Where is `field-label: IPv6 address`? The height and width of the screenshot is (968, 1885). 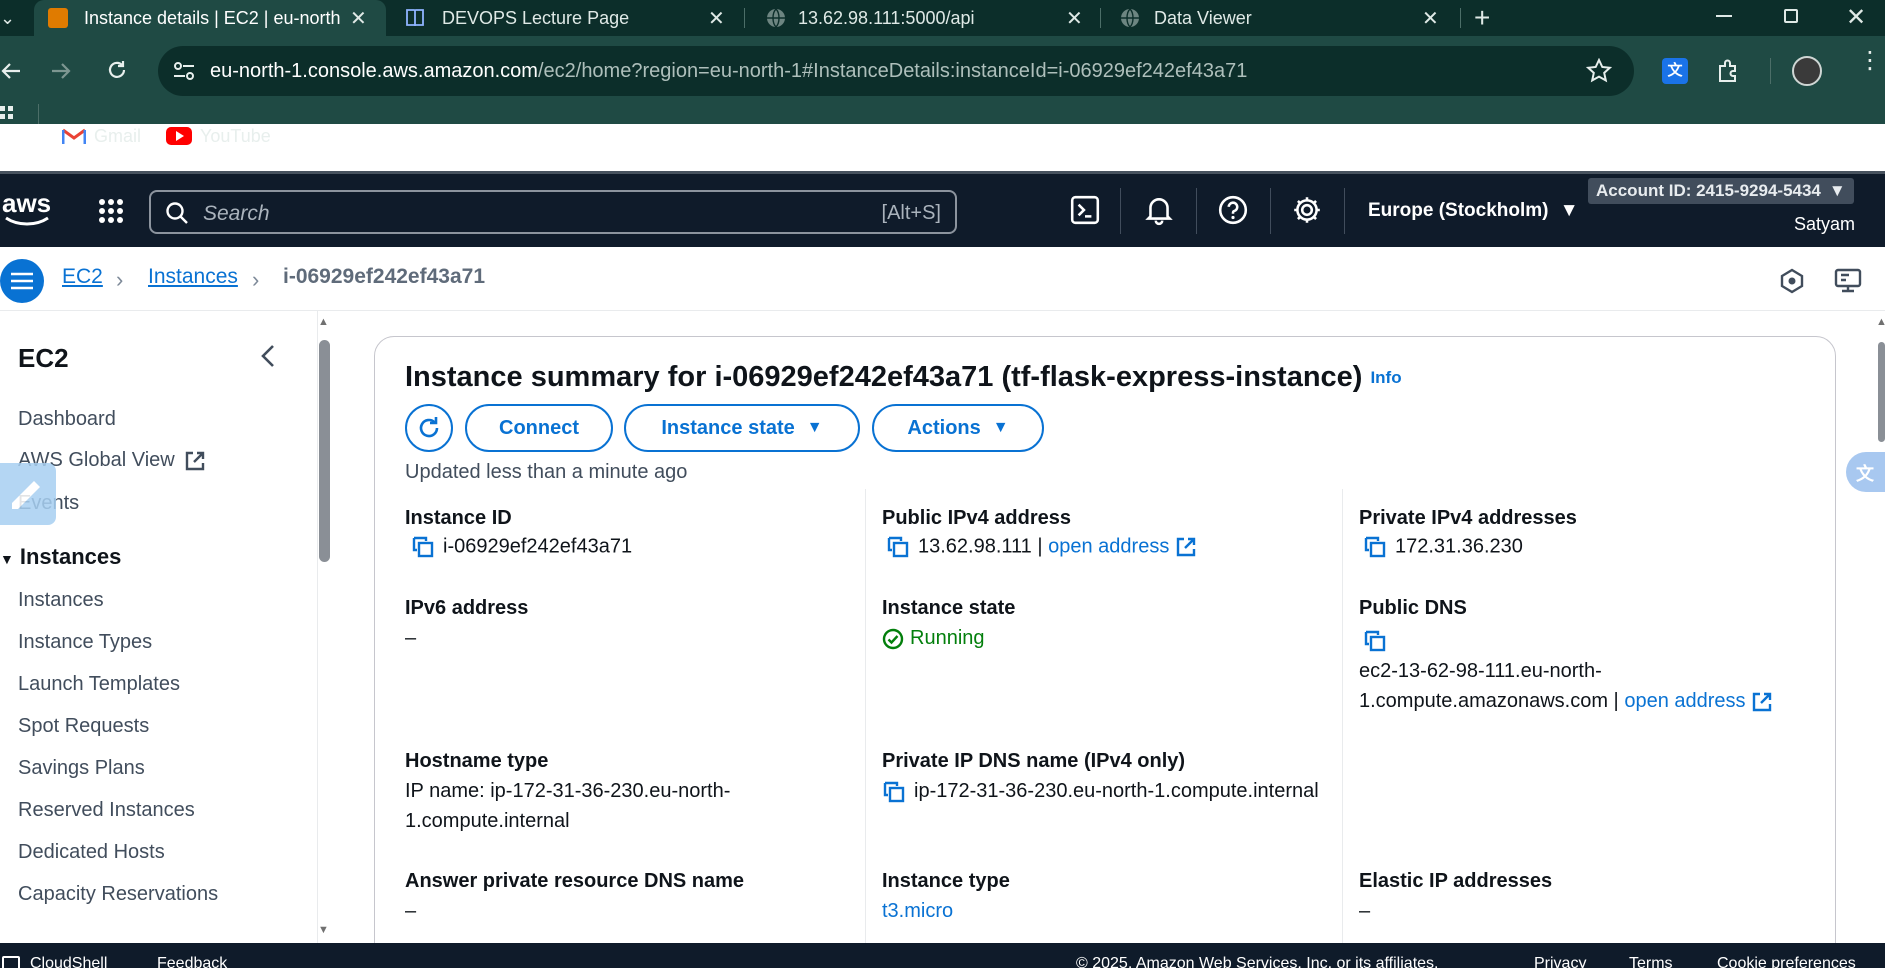 field-label: IPv6 address is located at coordinates (467, 608).